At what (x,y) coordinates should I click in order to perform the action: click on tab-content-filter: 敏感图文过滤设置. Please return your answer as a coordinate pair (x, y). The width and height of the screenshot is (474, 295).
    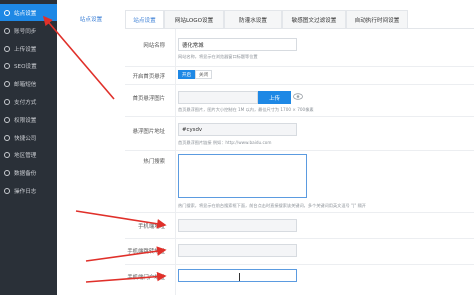
    Looking at the image, I should click on (314, 19).